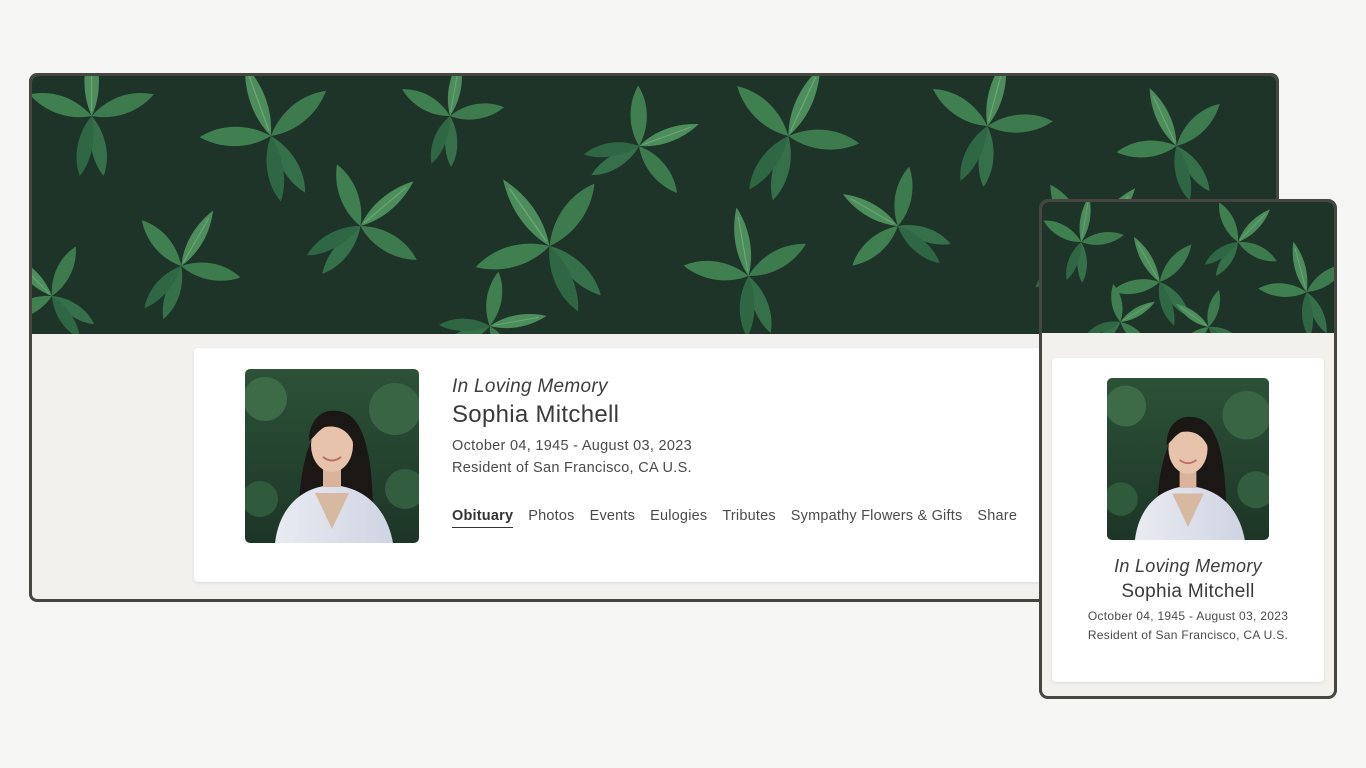  What do you see at coordinates (551, 518) in the screenshot?
I see `tab-photos: Photos` at bounding box center [551, 518].